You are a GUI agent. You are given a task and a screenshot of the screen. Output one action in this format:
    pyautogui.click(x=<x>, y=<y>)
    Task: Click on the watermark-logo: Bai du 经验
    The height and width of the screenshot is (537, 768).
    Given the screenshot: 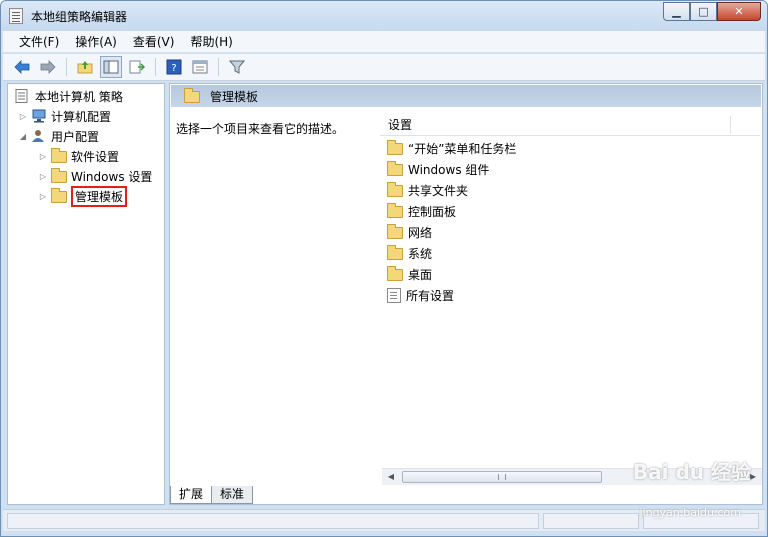 What is the action you would take?
    pyautogui.click(x=691, y=472)
    